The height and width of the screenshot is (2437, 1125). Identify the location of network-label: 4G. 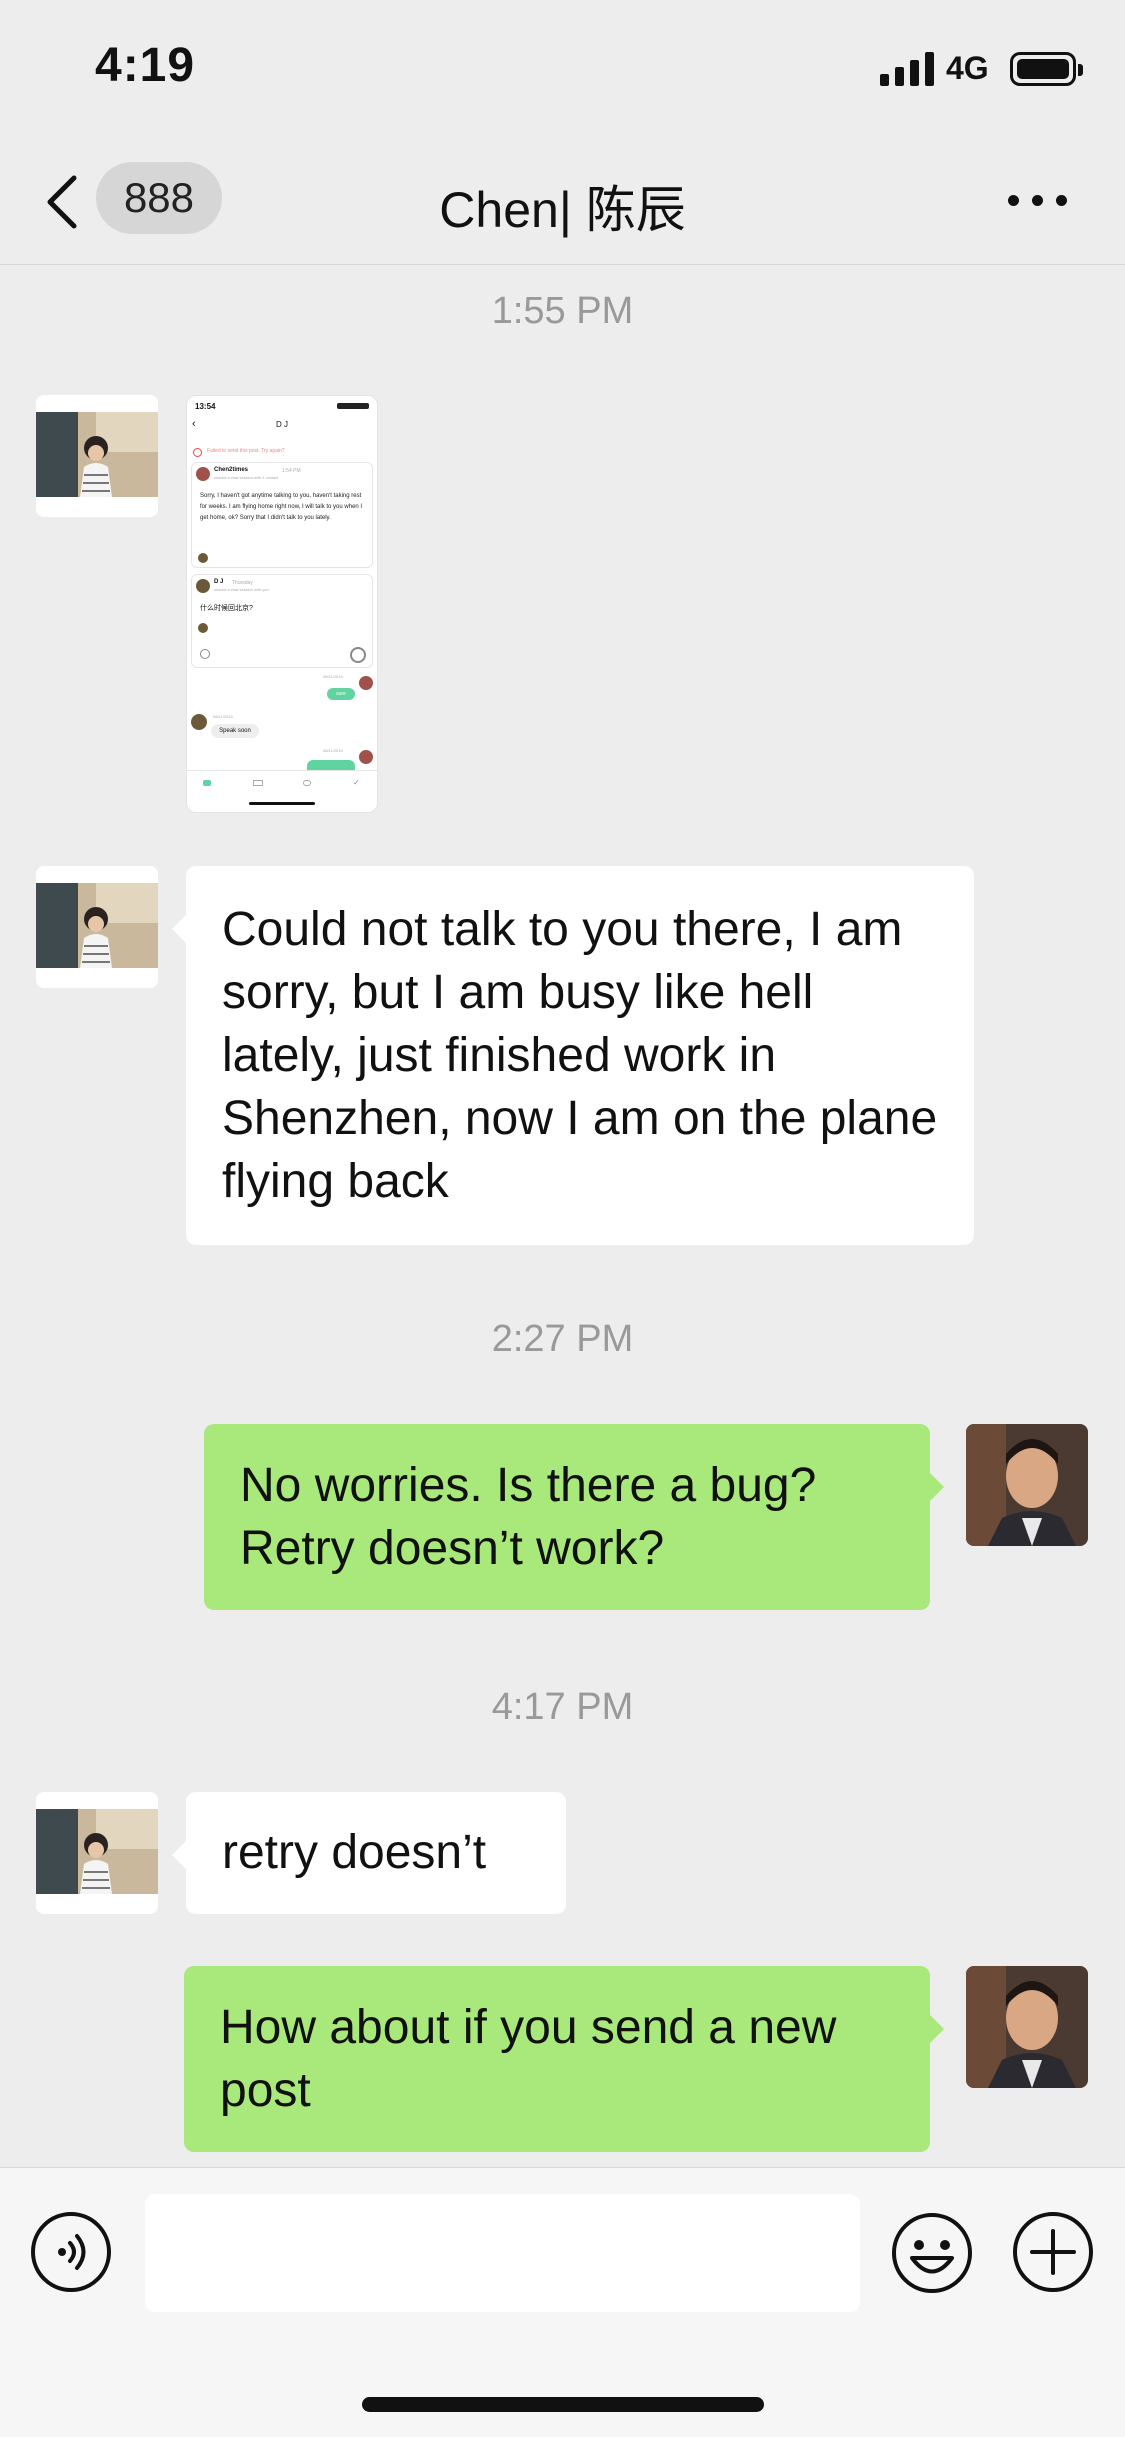
(967, 68).